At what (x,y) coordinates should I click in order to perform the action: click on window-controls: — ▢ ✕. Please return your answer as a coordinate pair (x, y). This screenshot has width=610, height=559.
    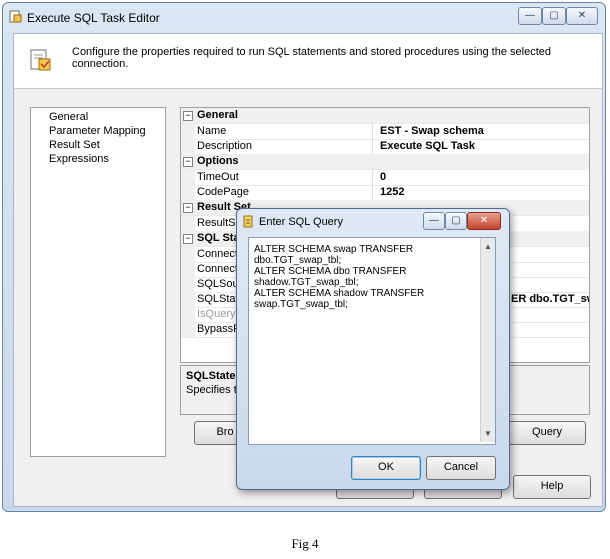
    Looking at the image, I should click on (558, 16).